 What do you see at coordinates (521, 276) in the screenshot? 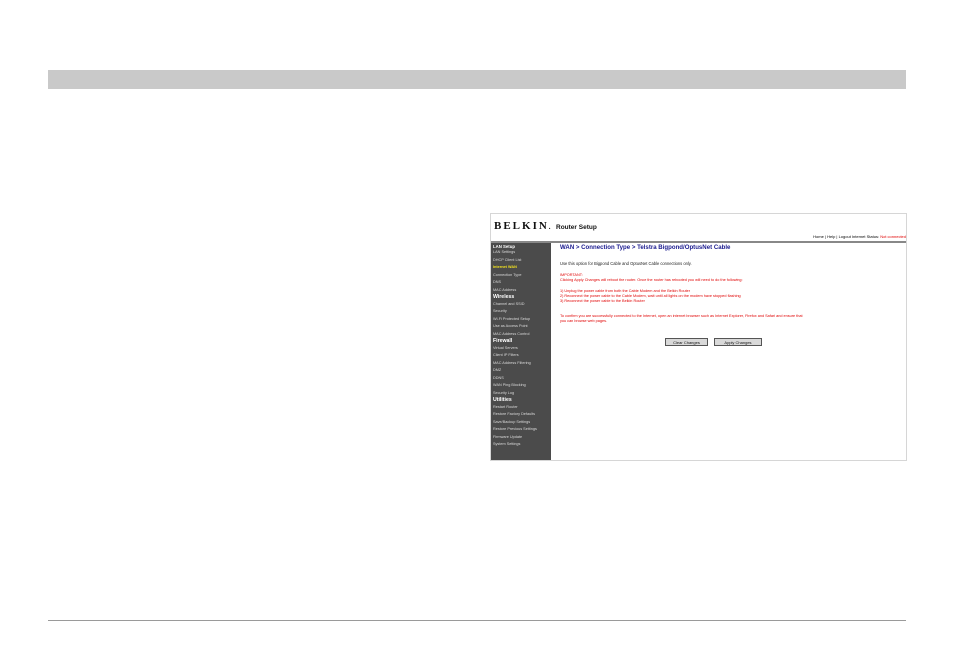
I see `sidebar-item-connection-type: Connection Type` at bounding box center [521, 276].